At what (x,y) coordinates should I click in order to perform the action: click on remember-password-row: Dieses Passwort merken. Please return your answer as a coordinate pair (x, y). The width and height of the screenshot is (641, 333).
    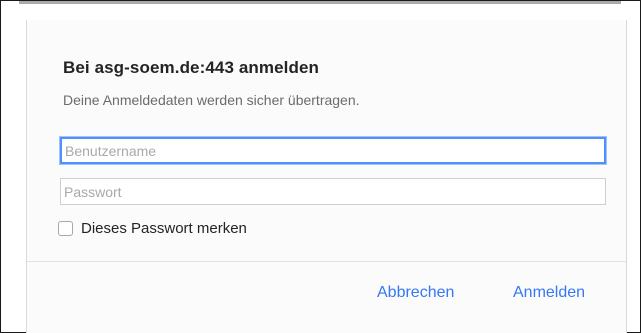
    Looking at the image, I should click on (152, 228).